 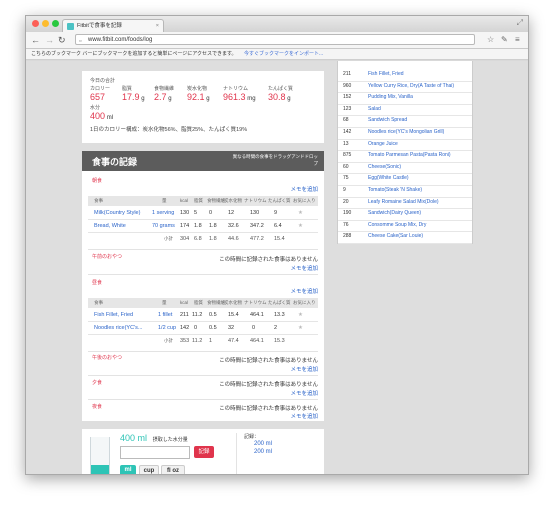 I want to click on fullscreen-icon: ⤢, so click(x=520, y=23).